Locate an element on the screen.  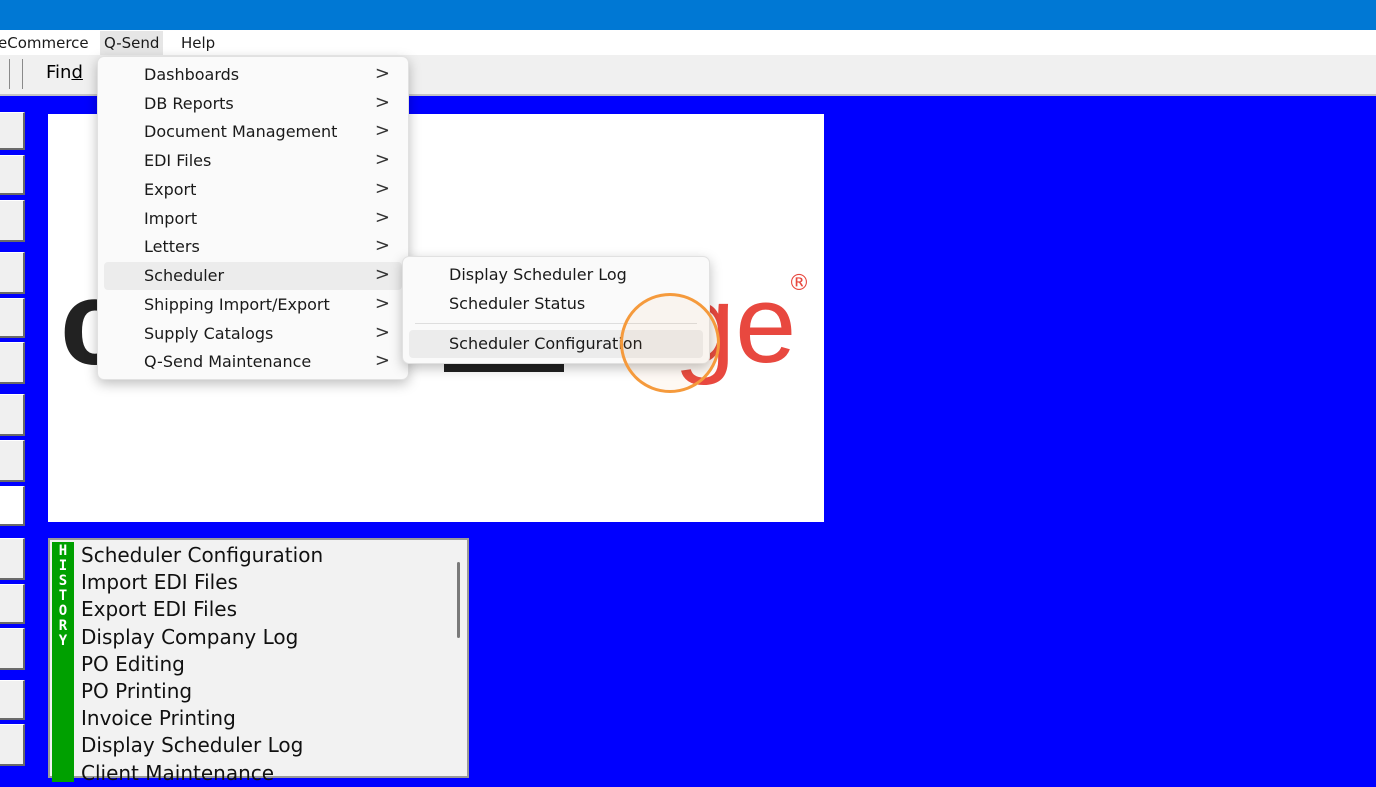
history-scrollbar is located at coordinates (458, 600).